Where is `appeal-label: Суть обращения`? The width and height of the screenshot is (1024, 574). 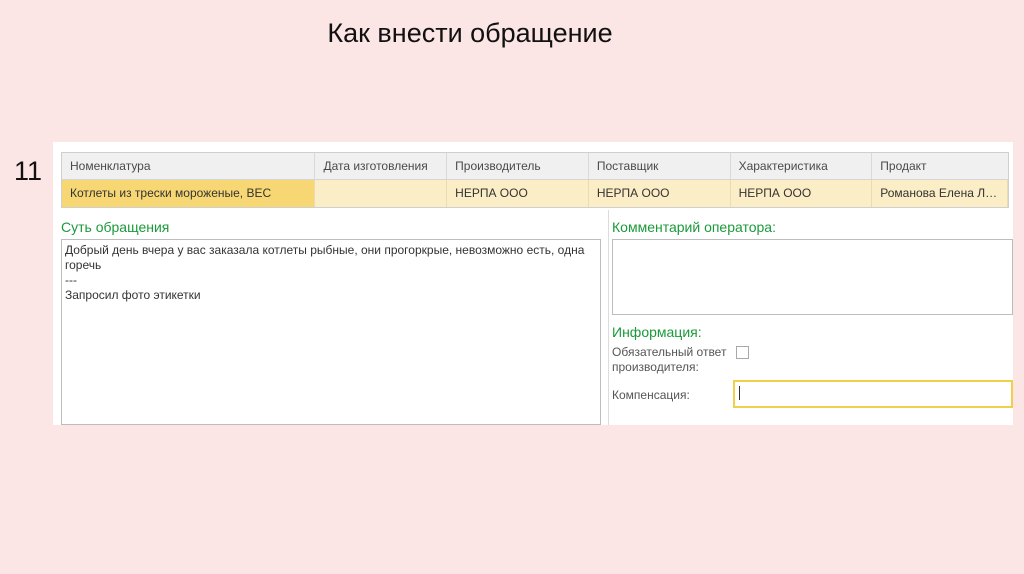 appeal-label: Суть обращения is located at coordinates (115, 227).